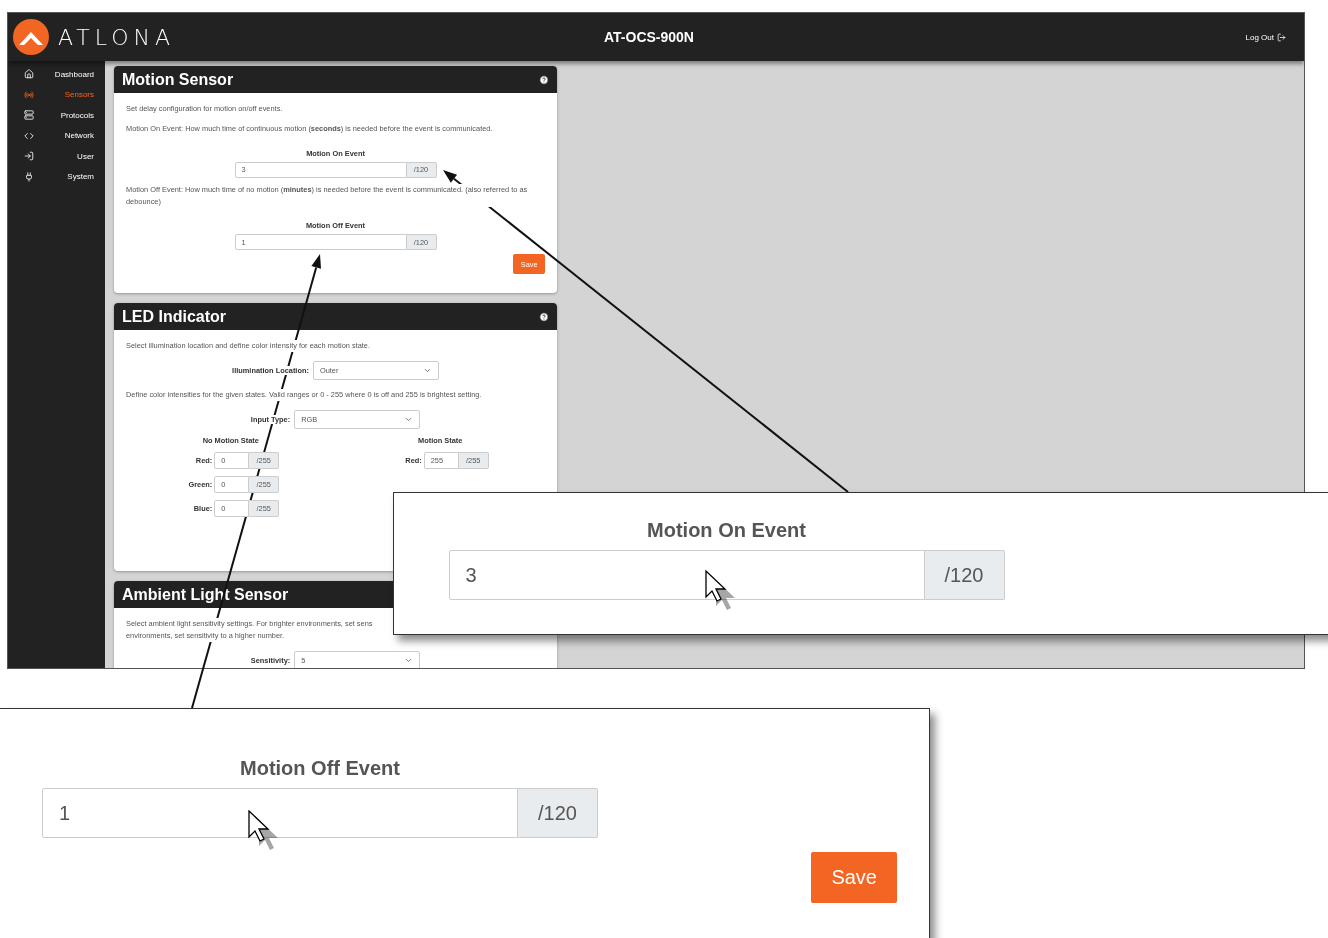 This screenshot has height=938, width=1328. I want to click on field-label: Motion On Event, so click(726, 530).